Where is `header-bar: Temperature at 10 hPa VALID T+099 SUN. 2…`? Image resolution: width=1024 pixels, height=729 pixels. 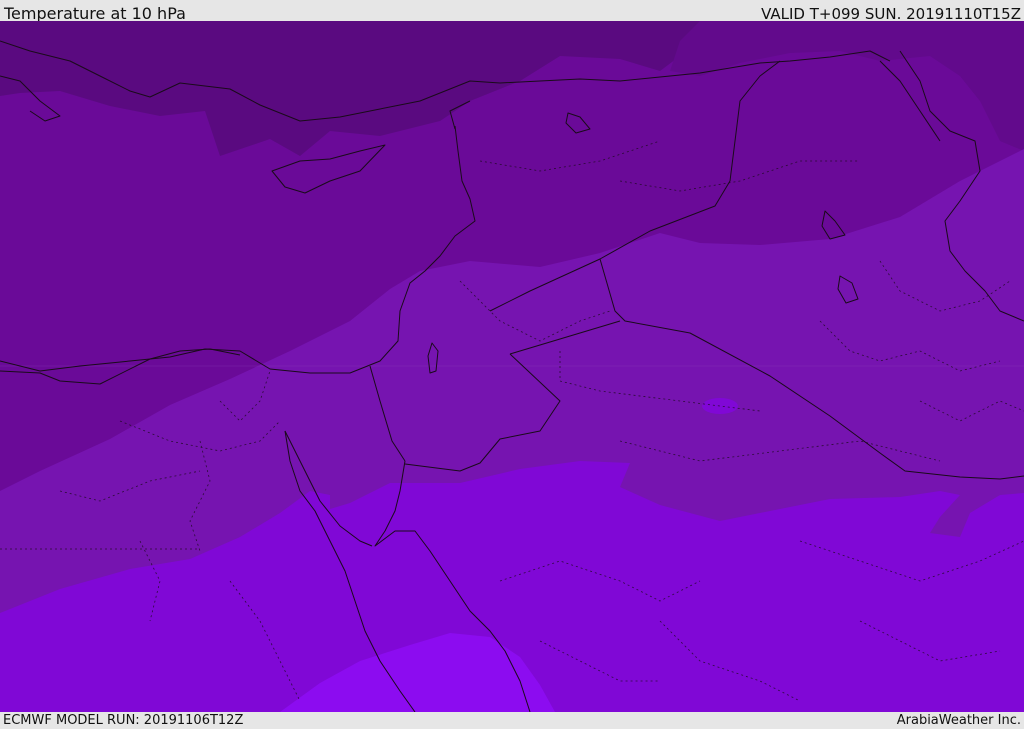 header-bar: Temperature at 10 hPa VALID T+099 SUN. 2… is located at coordinates (512, 11).